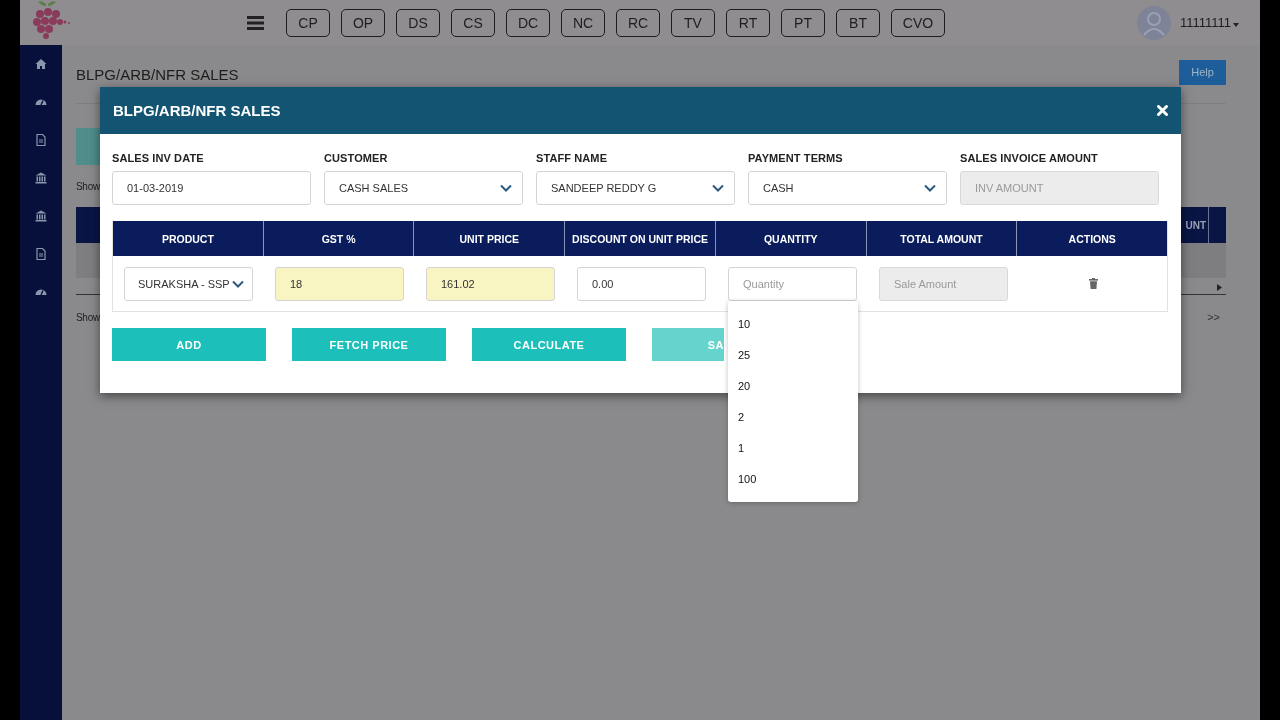  Describe the element at coordinates (572, 158) in the screenshot. I see `field-label: STAFF NAME` at that location.